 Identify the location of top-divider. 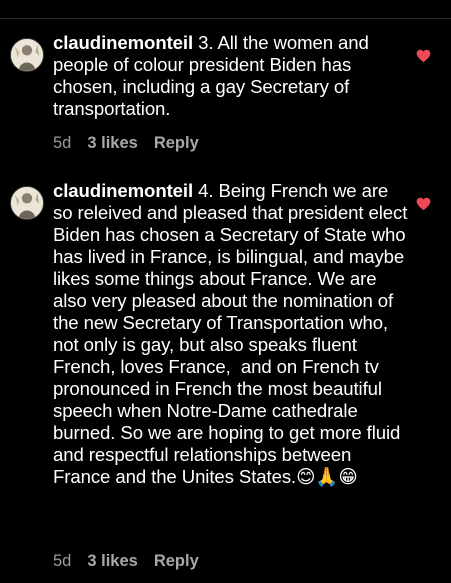
(225, 18).